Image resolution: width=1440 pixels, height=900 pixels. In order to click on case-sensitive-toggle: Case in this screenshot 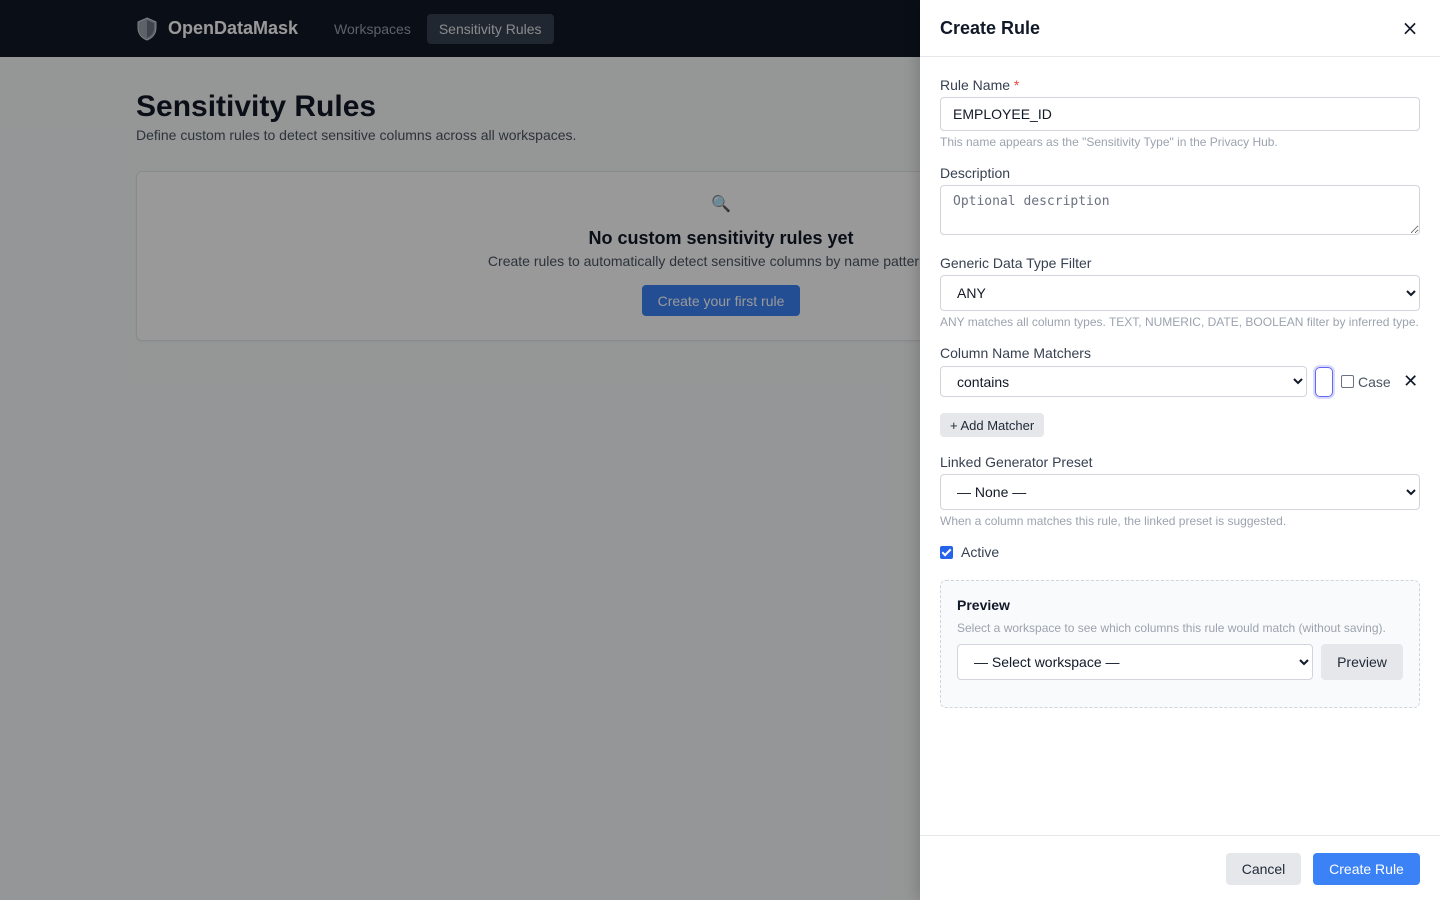, I will do `click(1366, 382)`.